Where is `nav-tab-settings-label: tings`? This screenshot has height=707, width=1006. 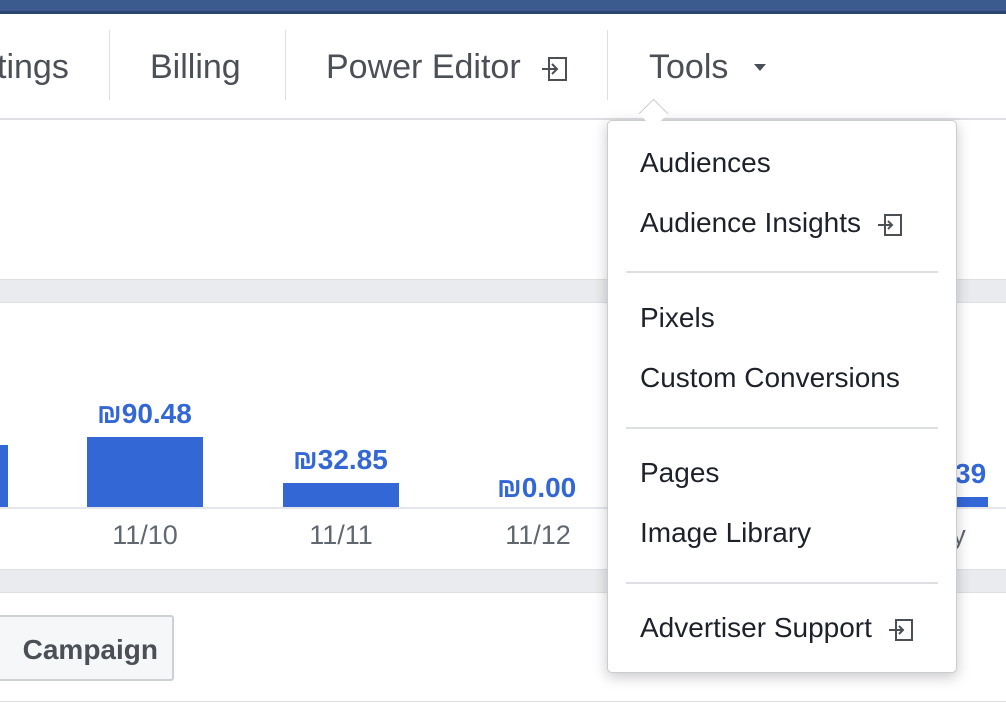
nav-tab-settings-label: tings is located at coordinates (34, 67).